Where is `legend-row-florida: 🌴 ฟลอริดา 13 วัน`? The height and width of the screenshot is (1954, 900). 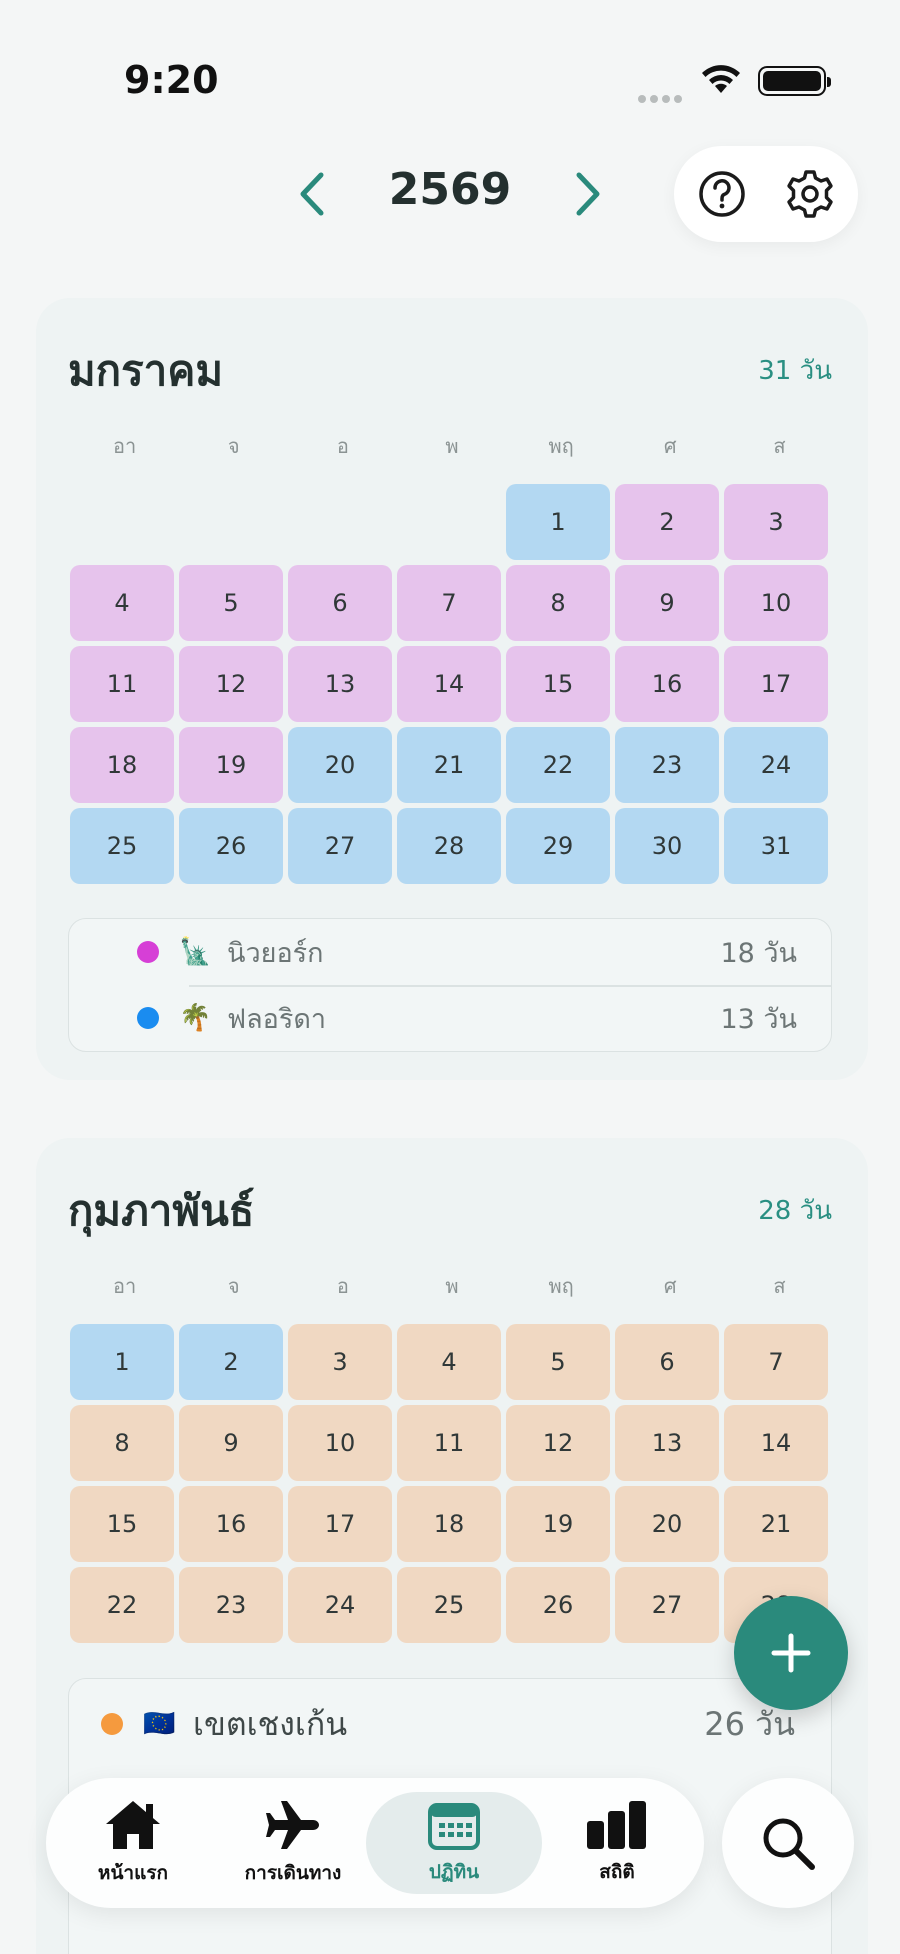 legend-row-florida: 🌴 ฟลอริดา 13 วัน is located at coordinates (450, 1018).